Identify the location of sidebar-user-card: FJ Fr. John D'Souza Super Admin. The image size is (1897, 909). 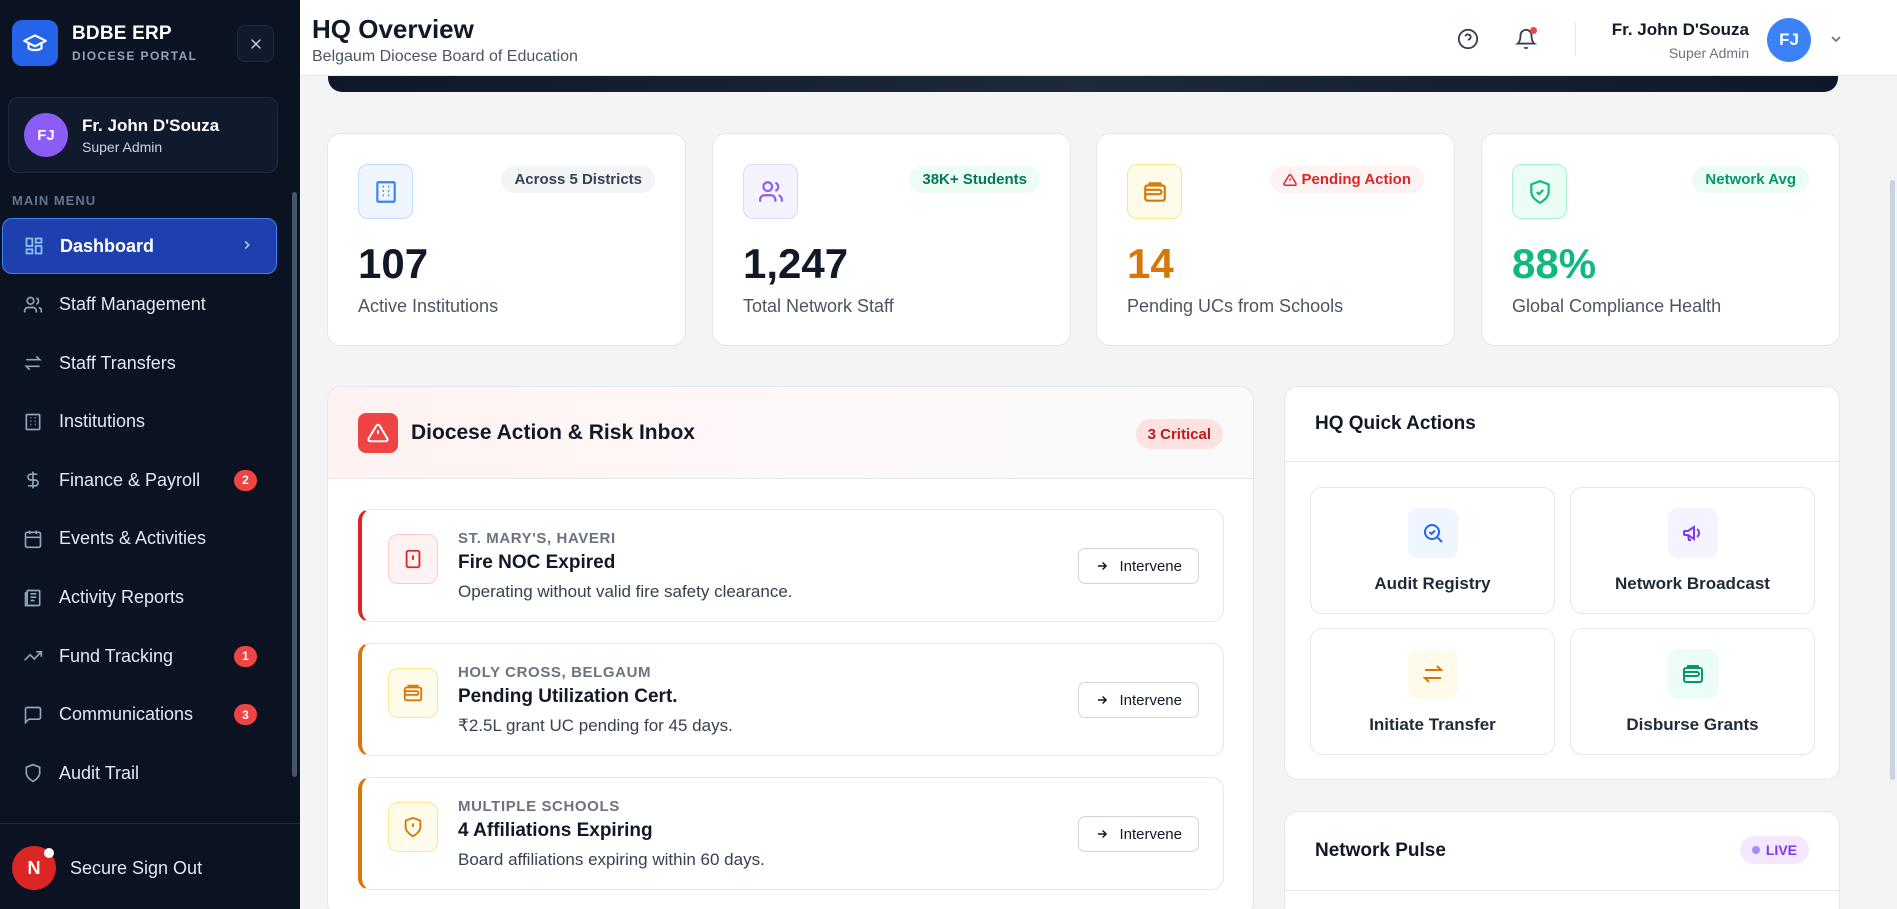
(143, 135).